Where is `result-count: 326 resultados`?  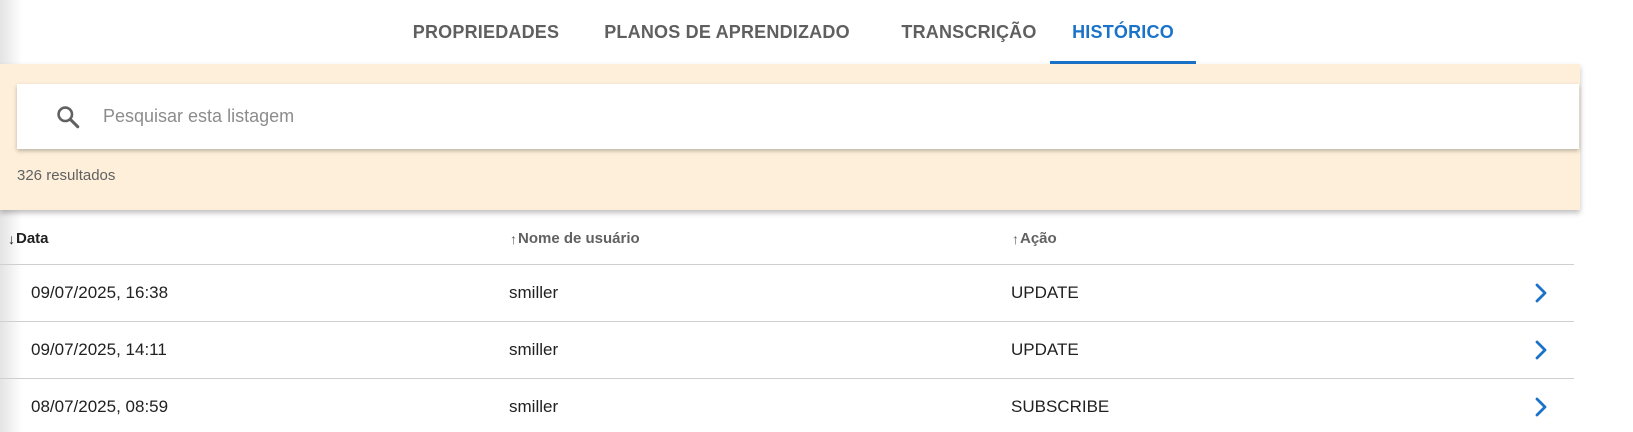
result-count: 326 resultados is located at coordinates (66, 175).